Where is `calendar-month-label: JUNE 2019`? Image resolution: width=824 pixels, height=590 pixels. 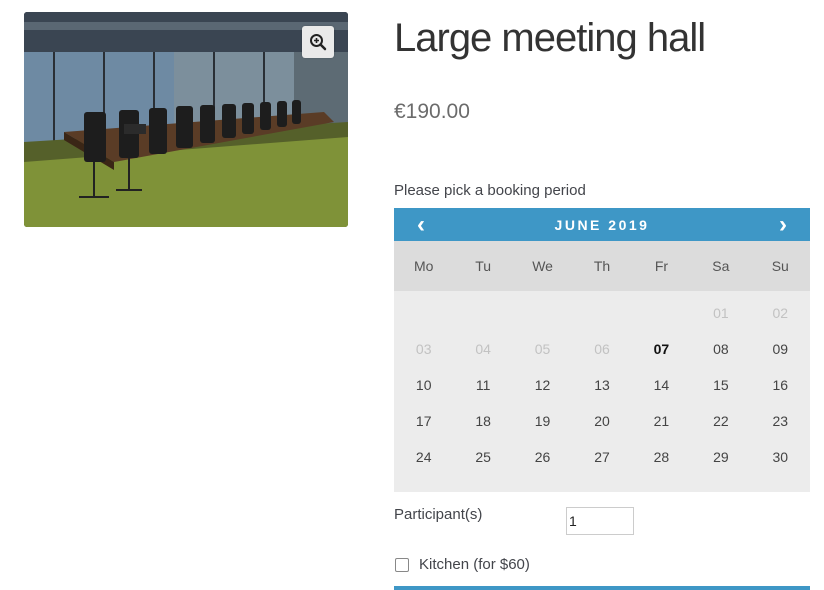
calendar-month-label: JUNE 2019 is located at coordinates (602, 224).